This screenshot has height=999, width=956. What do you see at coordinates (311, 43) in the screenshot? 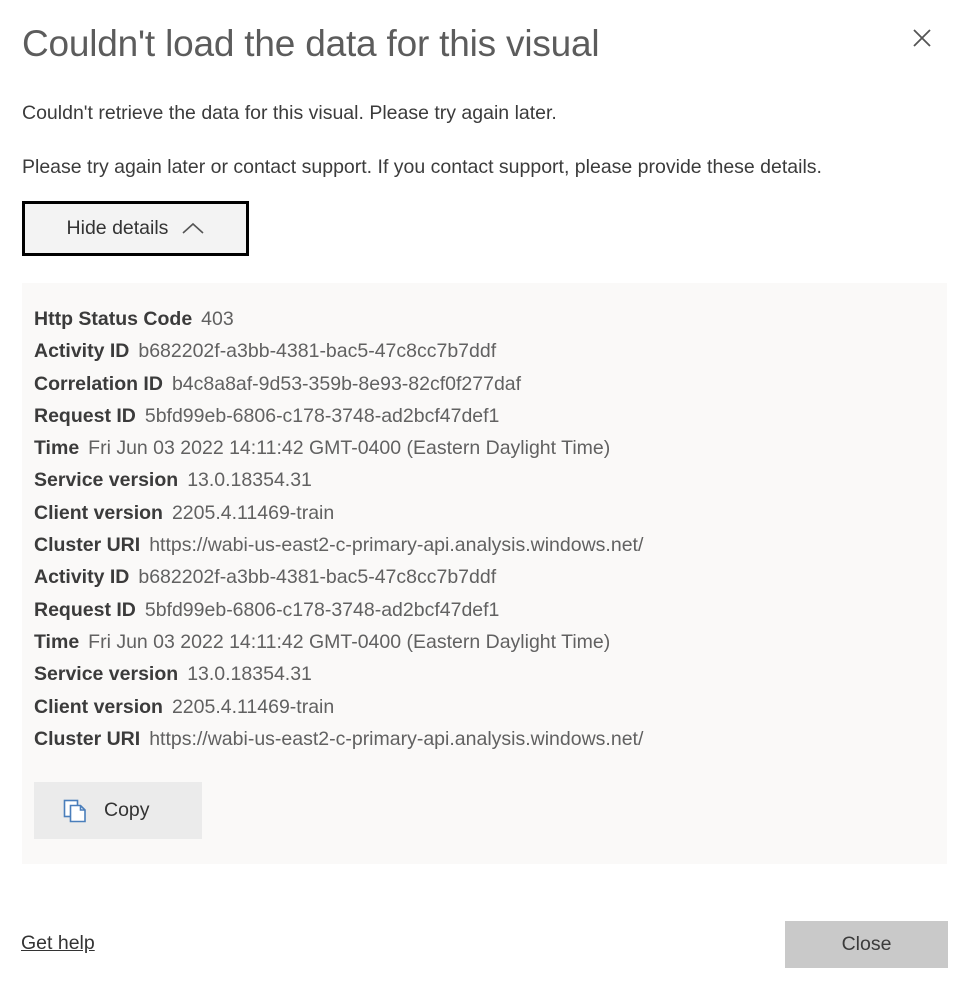
I see `page-title: Couldn't load the data for this visual` at bounding box center [311, 43].